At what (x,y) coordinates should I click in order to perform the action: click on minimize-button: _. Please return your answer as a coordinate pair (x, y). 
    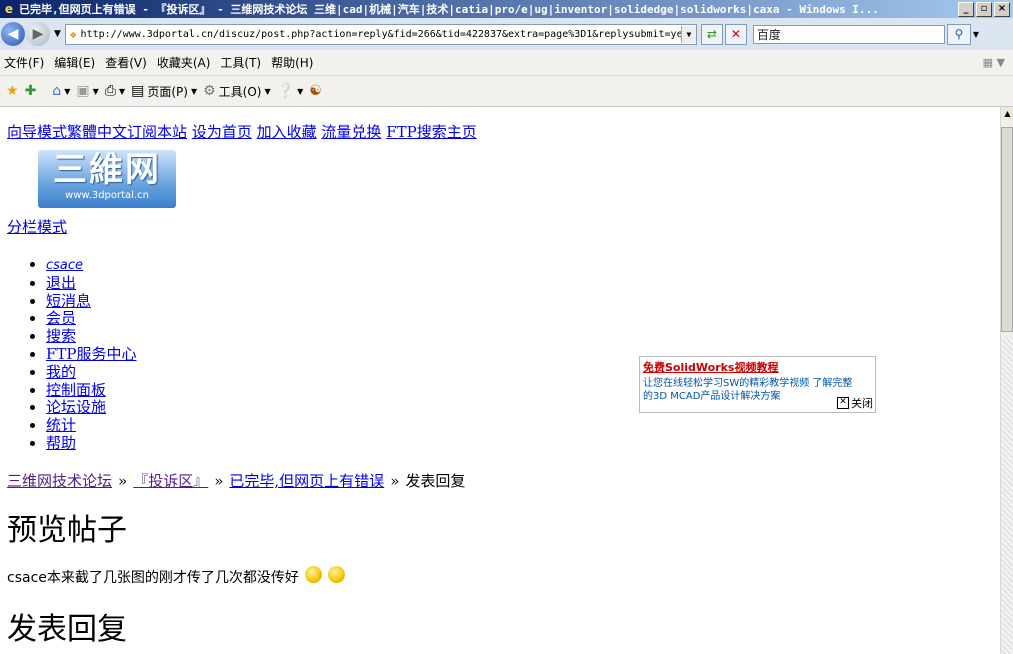
    Looking at the image, I should click on (966, 9).